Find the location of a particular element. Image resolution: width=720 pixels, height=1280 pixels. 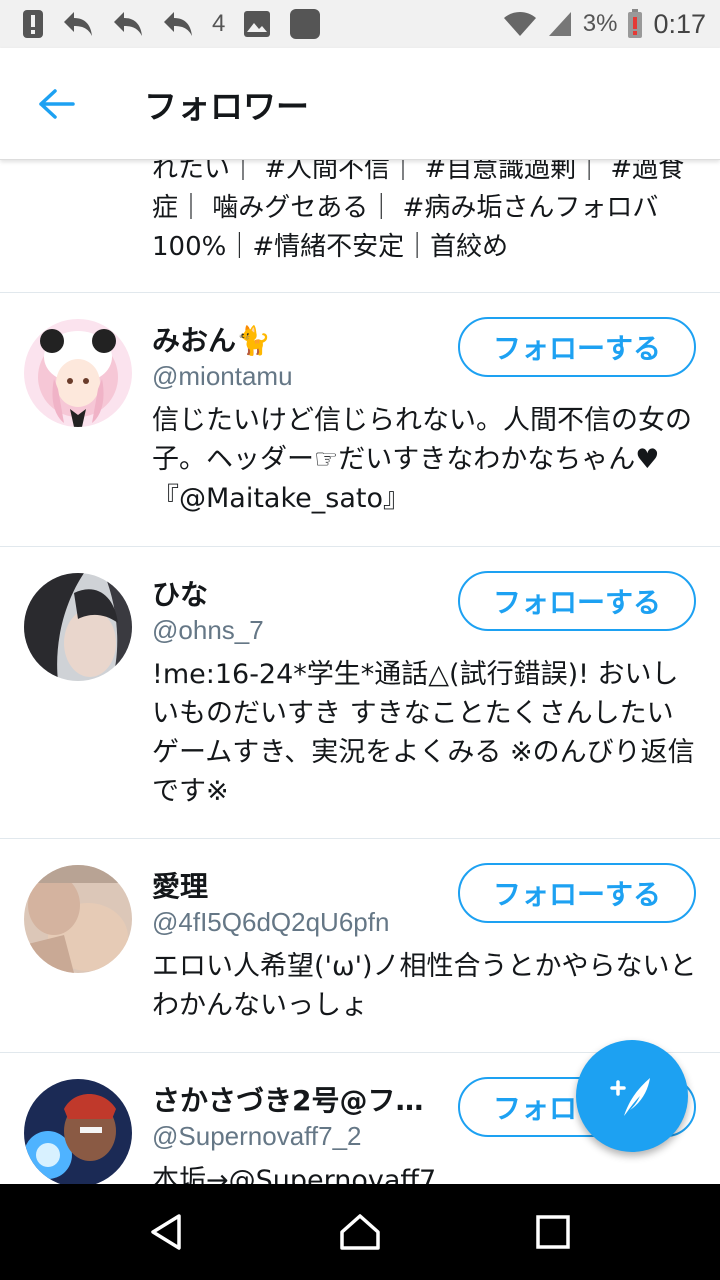

user-bio: 本垢→@Supernovaff7 is located at coordinates (294, 1174).